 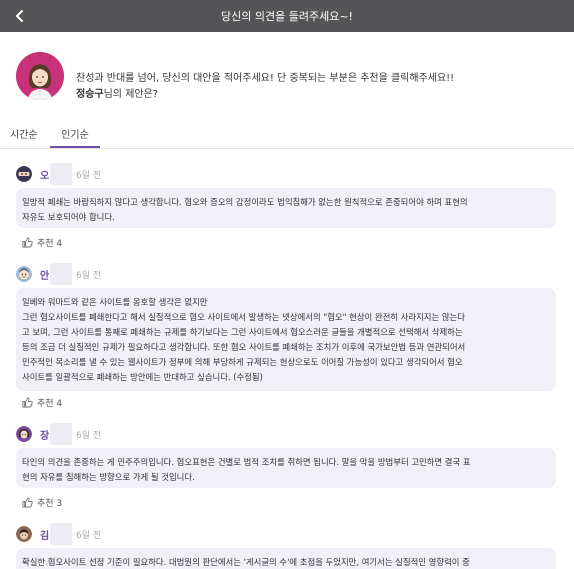 What do you see at coordinates (131, 94) in the screenshot?
I see `intro-prompt-suffix: 님의 제안은?` at bounding box center [131, 94].